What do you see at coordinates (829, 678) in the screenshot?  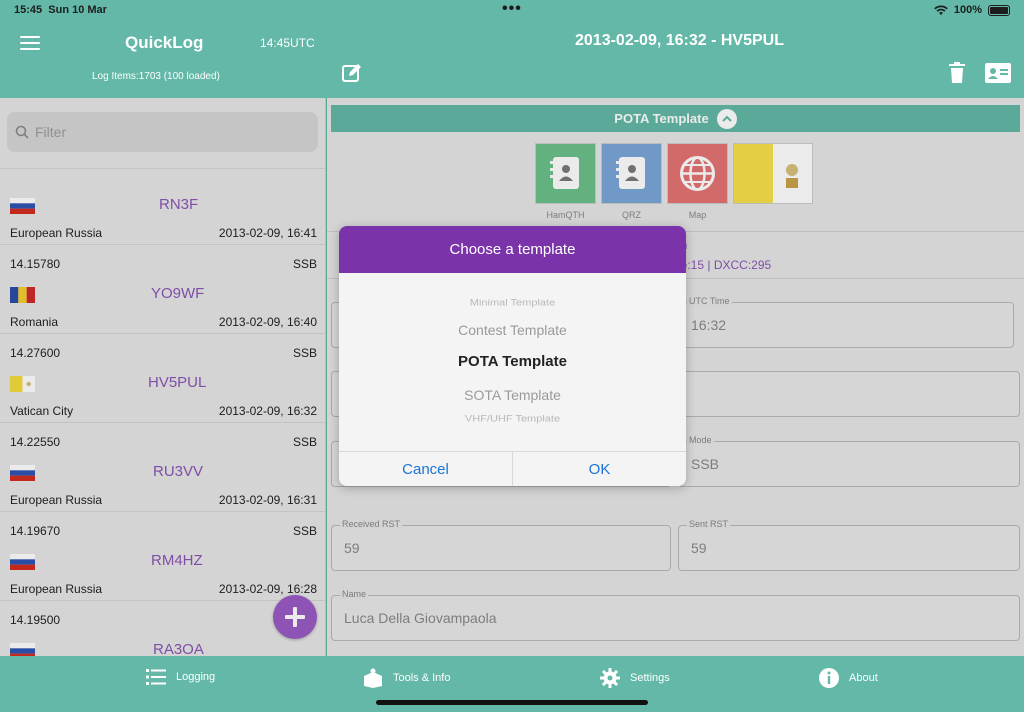 I see `info-icon` at bounding box center [829, 678].